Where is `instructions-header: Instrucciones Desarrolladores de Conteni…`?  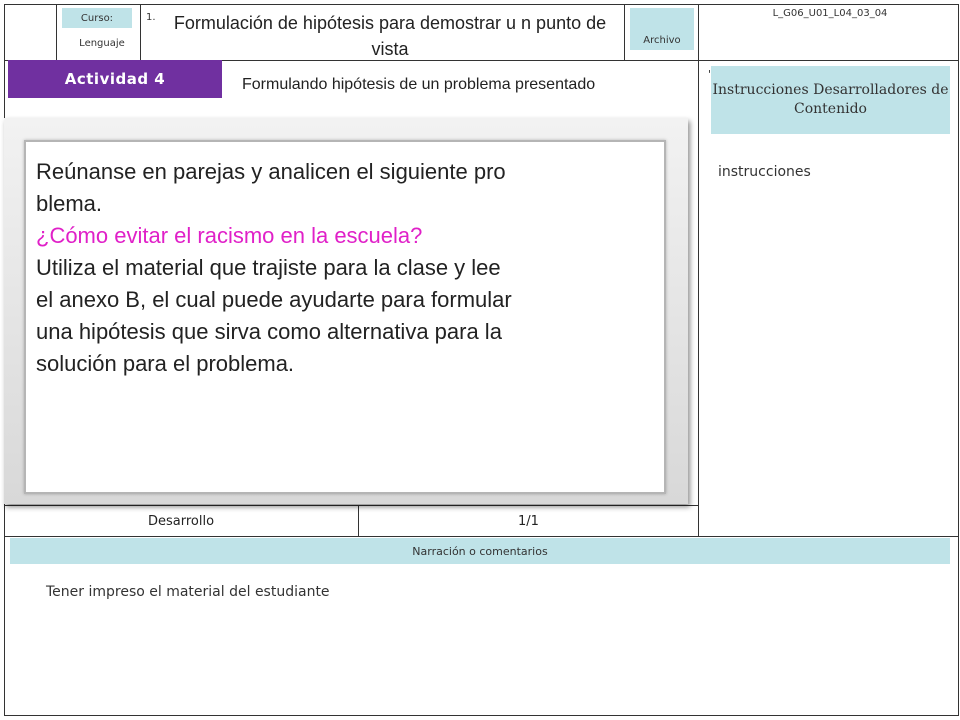 instructions-header: Instrucciones Desarrolladores de Conteni… is located at coordinates (830, 100).